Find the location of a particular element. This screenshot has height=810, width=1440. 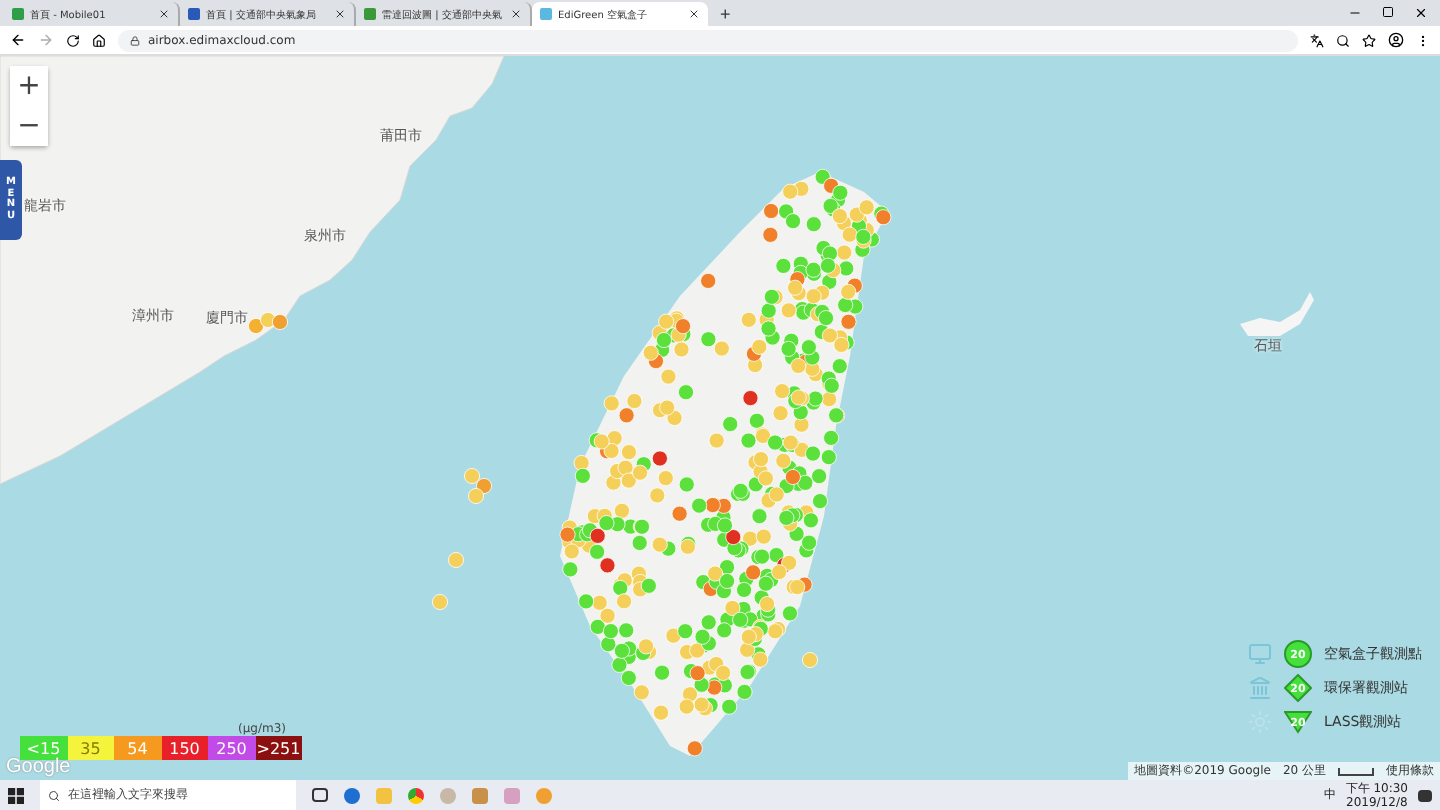

island-drawing is located at coordinates (1277, 314).